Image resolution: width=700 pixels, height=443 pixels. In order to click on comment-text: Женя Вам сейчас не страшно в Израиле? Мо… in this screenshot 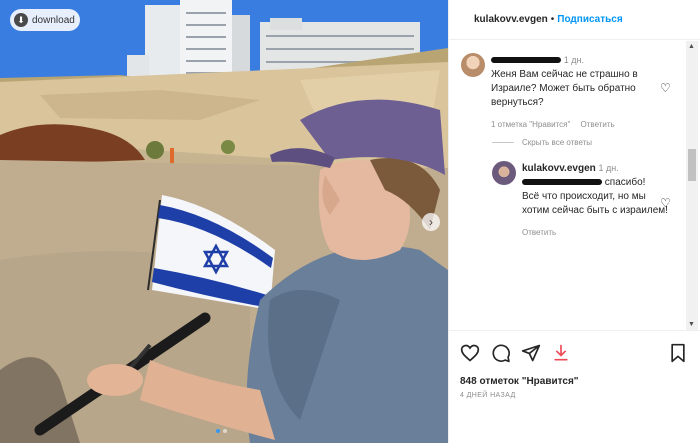, I will do `click(564, 88)`.